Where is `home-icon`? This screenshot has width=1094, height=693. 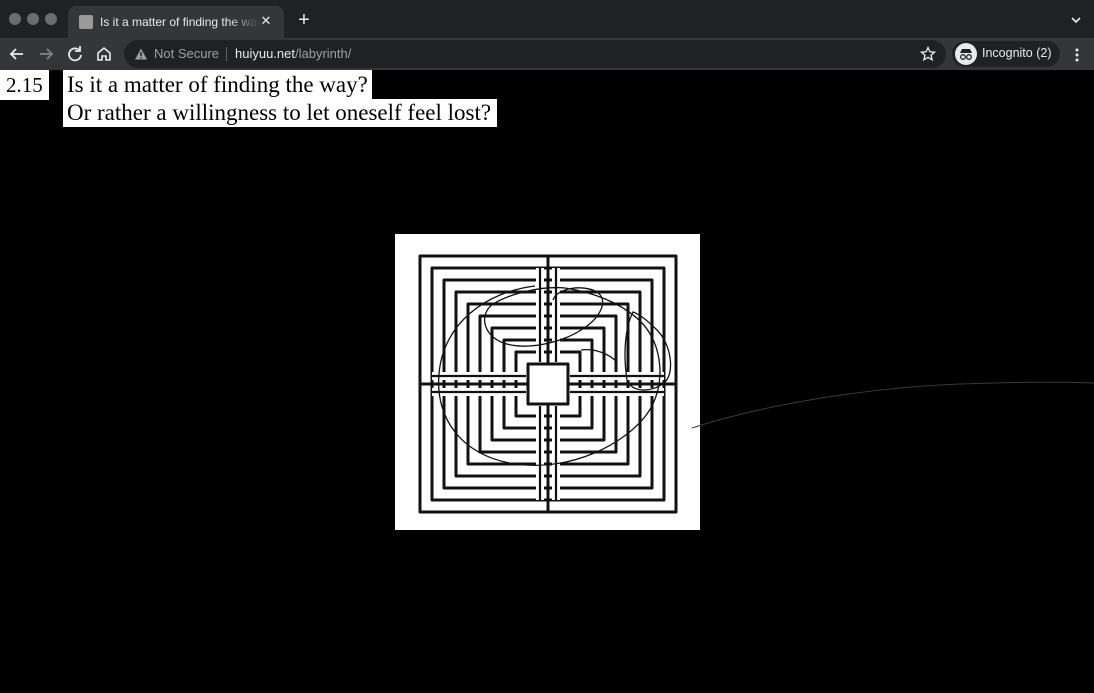 home-icon is located at coordinates (104, 53).